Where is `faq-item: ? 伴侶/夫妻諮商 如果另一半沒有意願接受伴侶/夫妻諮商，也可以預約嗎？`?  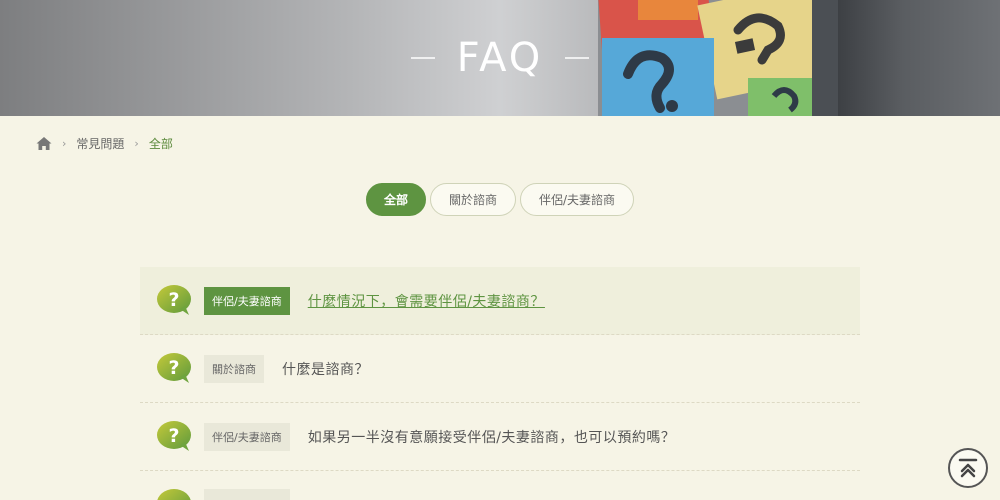
faq-item: ? 伴侶/夫妻諮商 如果另一半沒有意願接受伴侶/夫妻諮商，也可以預約嗎？ is located at coordinates (500, 437).